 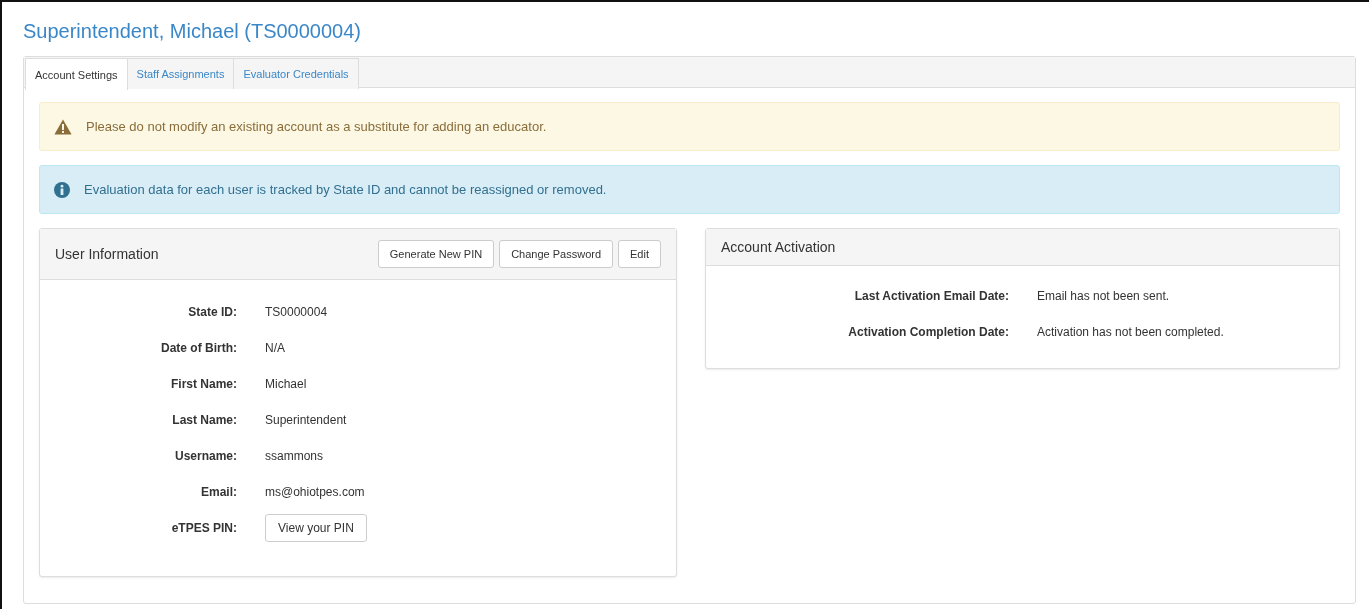 I want to click on field-label: Last Activation Email Date:, so click(x=931, y=296).